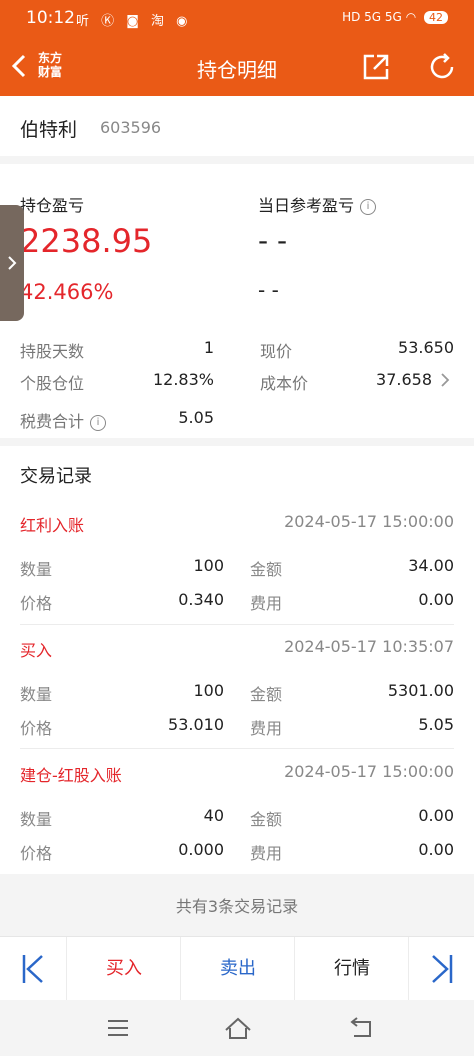  What do you see at coordinates (426, 347) in the screenshot?
I see `price-value: 53.650` at bounding box center [426, 347].